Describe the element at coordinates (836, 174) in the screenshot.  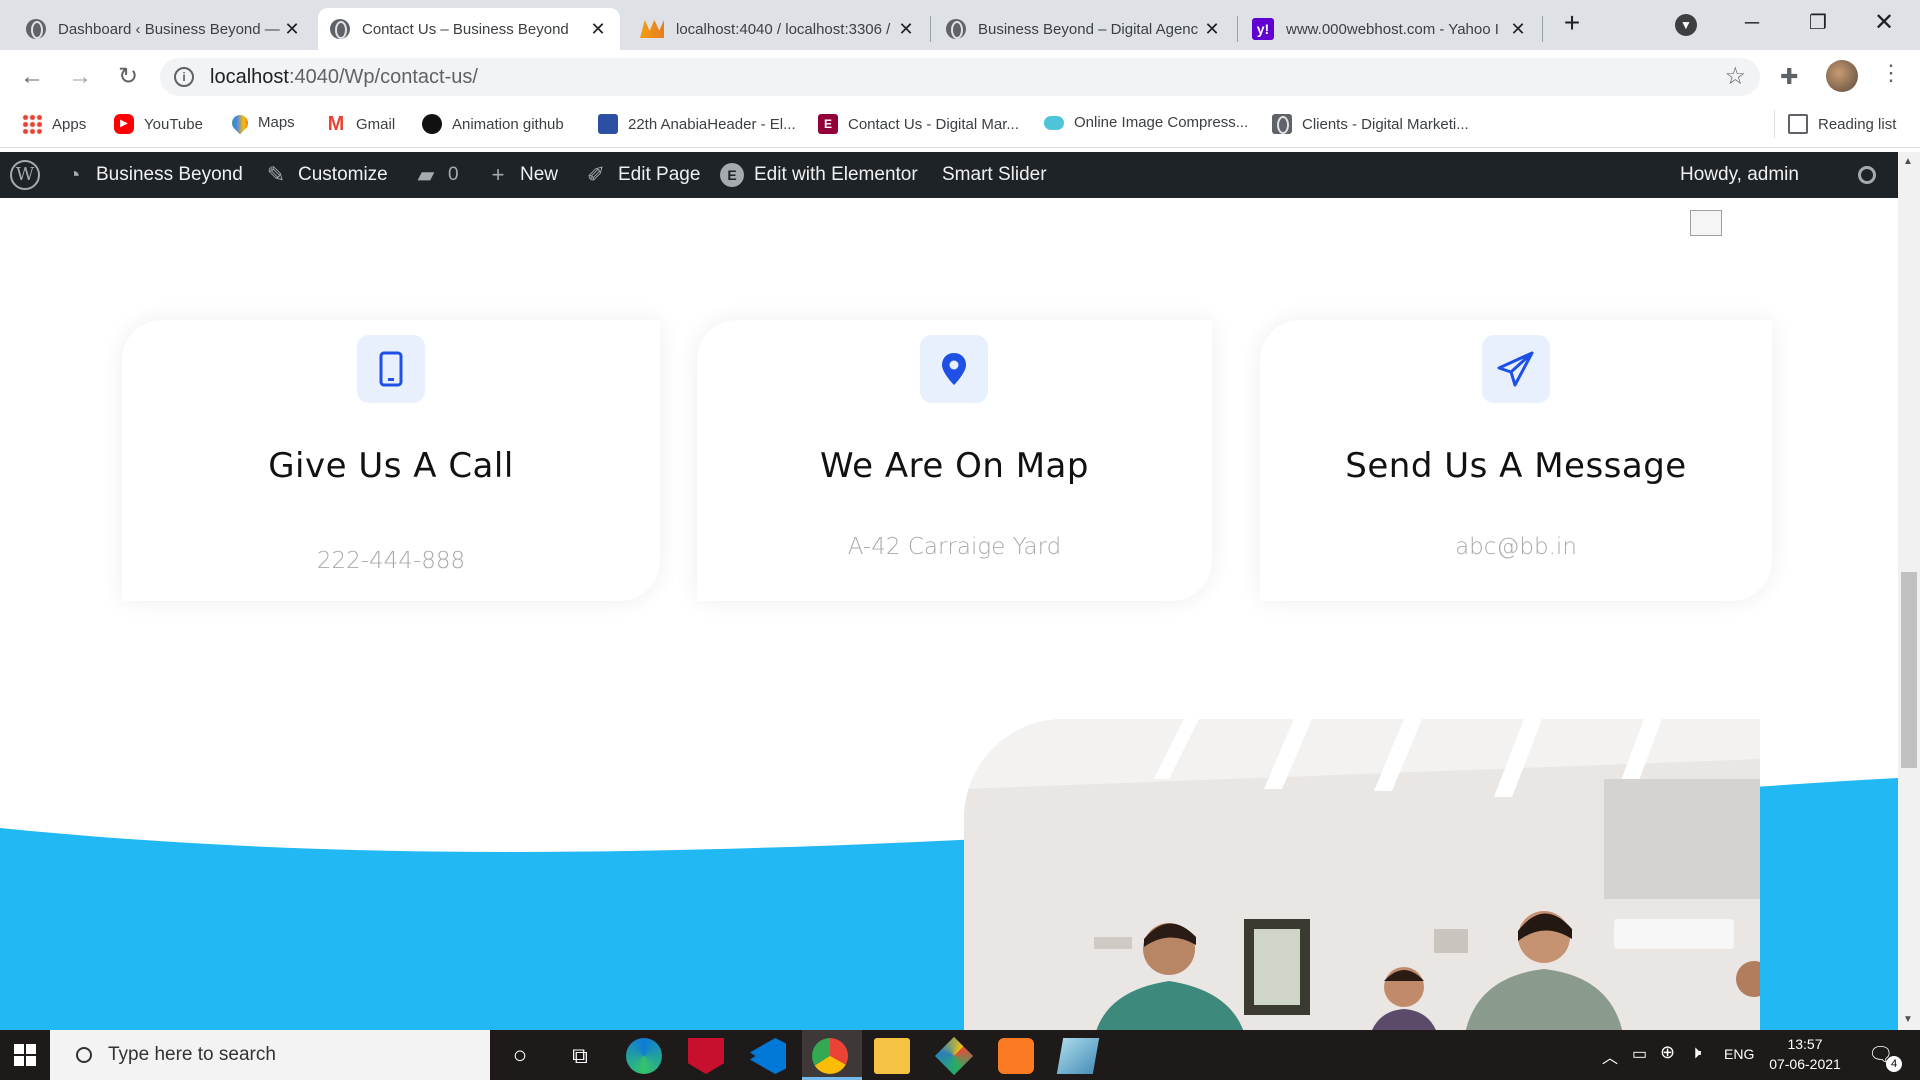
I see `edit-elementor-label: Edit with Elementor` at that location.